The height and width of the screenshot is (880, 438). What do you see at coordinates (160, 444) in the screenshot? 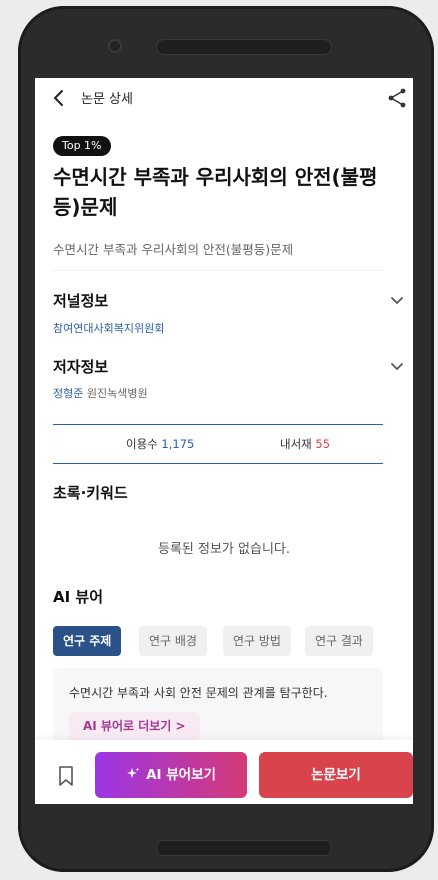
I see `use-count-stat: 이용수 1,175` at bounding box center [160, 444].